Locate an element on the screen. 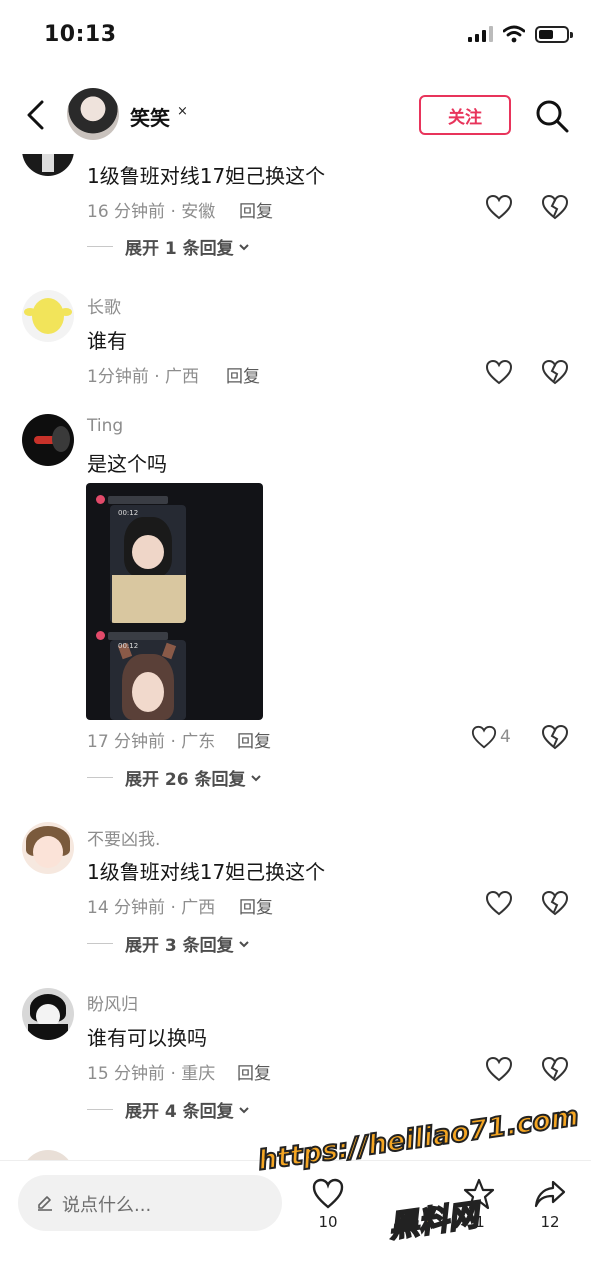 This screenshot has height=1280, width=591. expand-replies-button: 展开 4 条回复 is located at coordinates (168, 1109).